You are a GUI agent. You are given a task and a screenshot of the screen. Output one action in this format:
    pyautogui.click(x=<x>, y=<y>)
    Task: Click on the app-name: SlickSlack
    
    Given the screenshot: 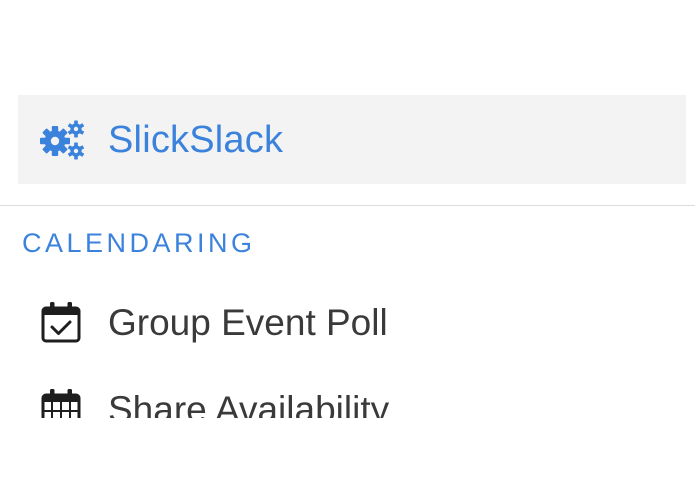 What is the action you would take?
    pyautogui.click(x=196, y=139)
    